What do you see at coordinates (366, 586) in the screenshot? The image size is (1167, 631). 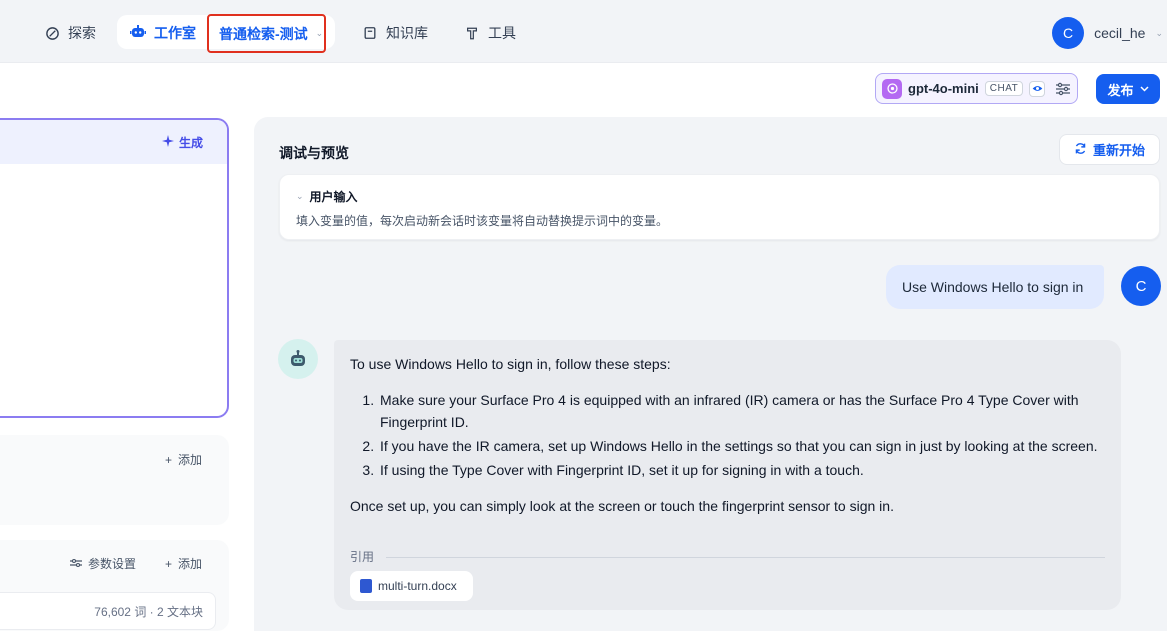 I see `doc-icon` at bounding box center [366, 586].